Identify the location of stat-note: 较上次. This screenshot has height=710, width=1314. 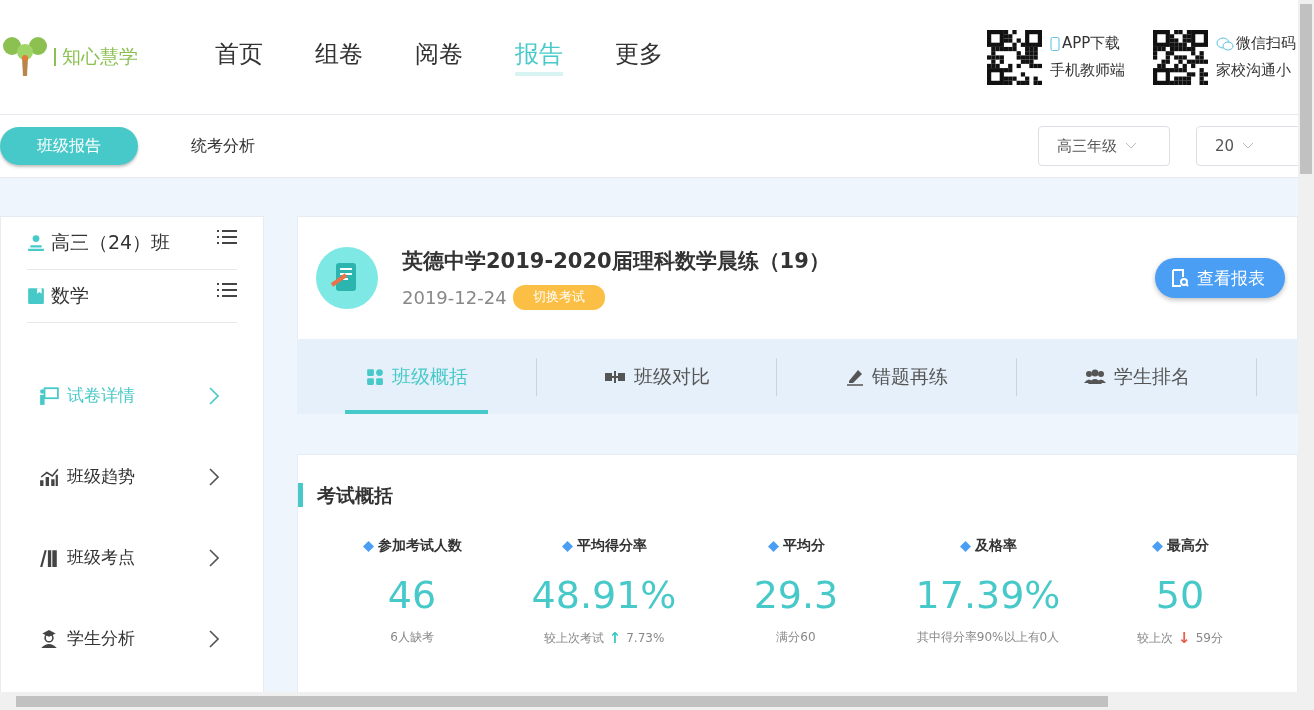
(1155, 638).